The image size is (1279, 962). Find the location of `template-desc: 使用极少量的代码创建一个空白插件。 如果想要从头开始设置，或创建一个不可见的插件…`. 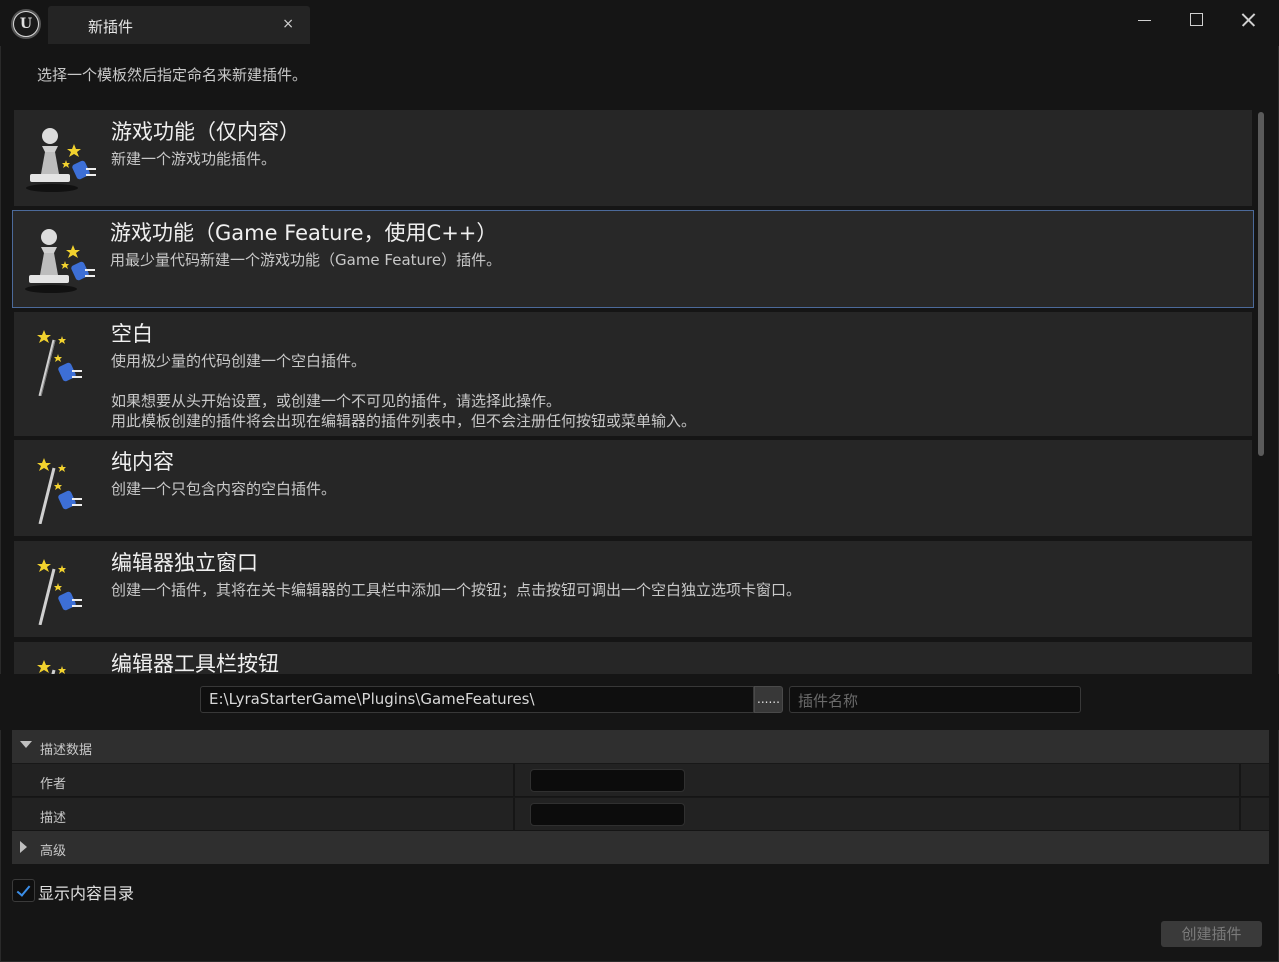

template-desc: 使用极少量的代码创建一个空白插件。 如果想要从头开始设置，或创建一个不可见的插件… is located at coordinates (404, 391).